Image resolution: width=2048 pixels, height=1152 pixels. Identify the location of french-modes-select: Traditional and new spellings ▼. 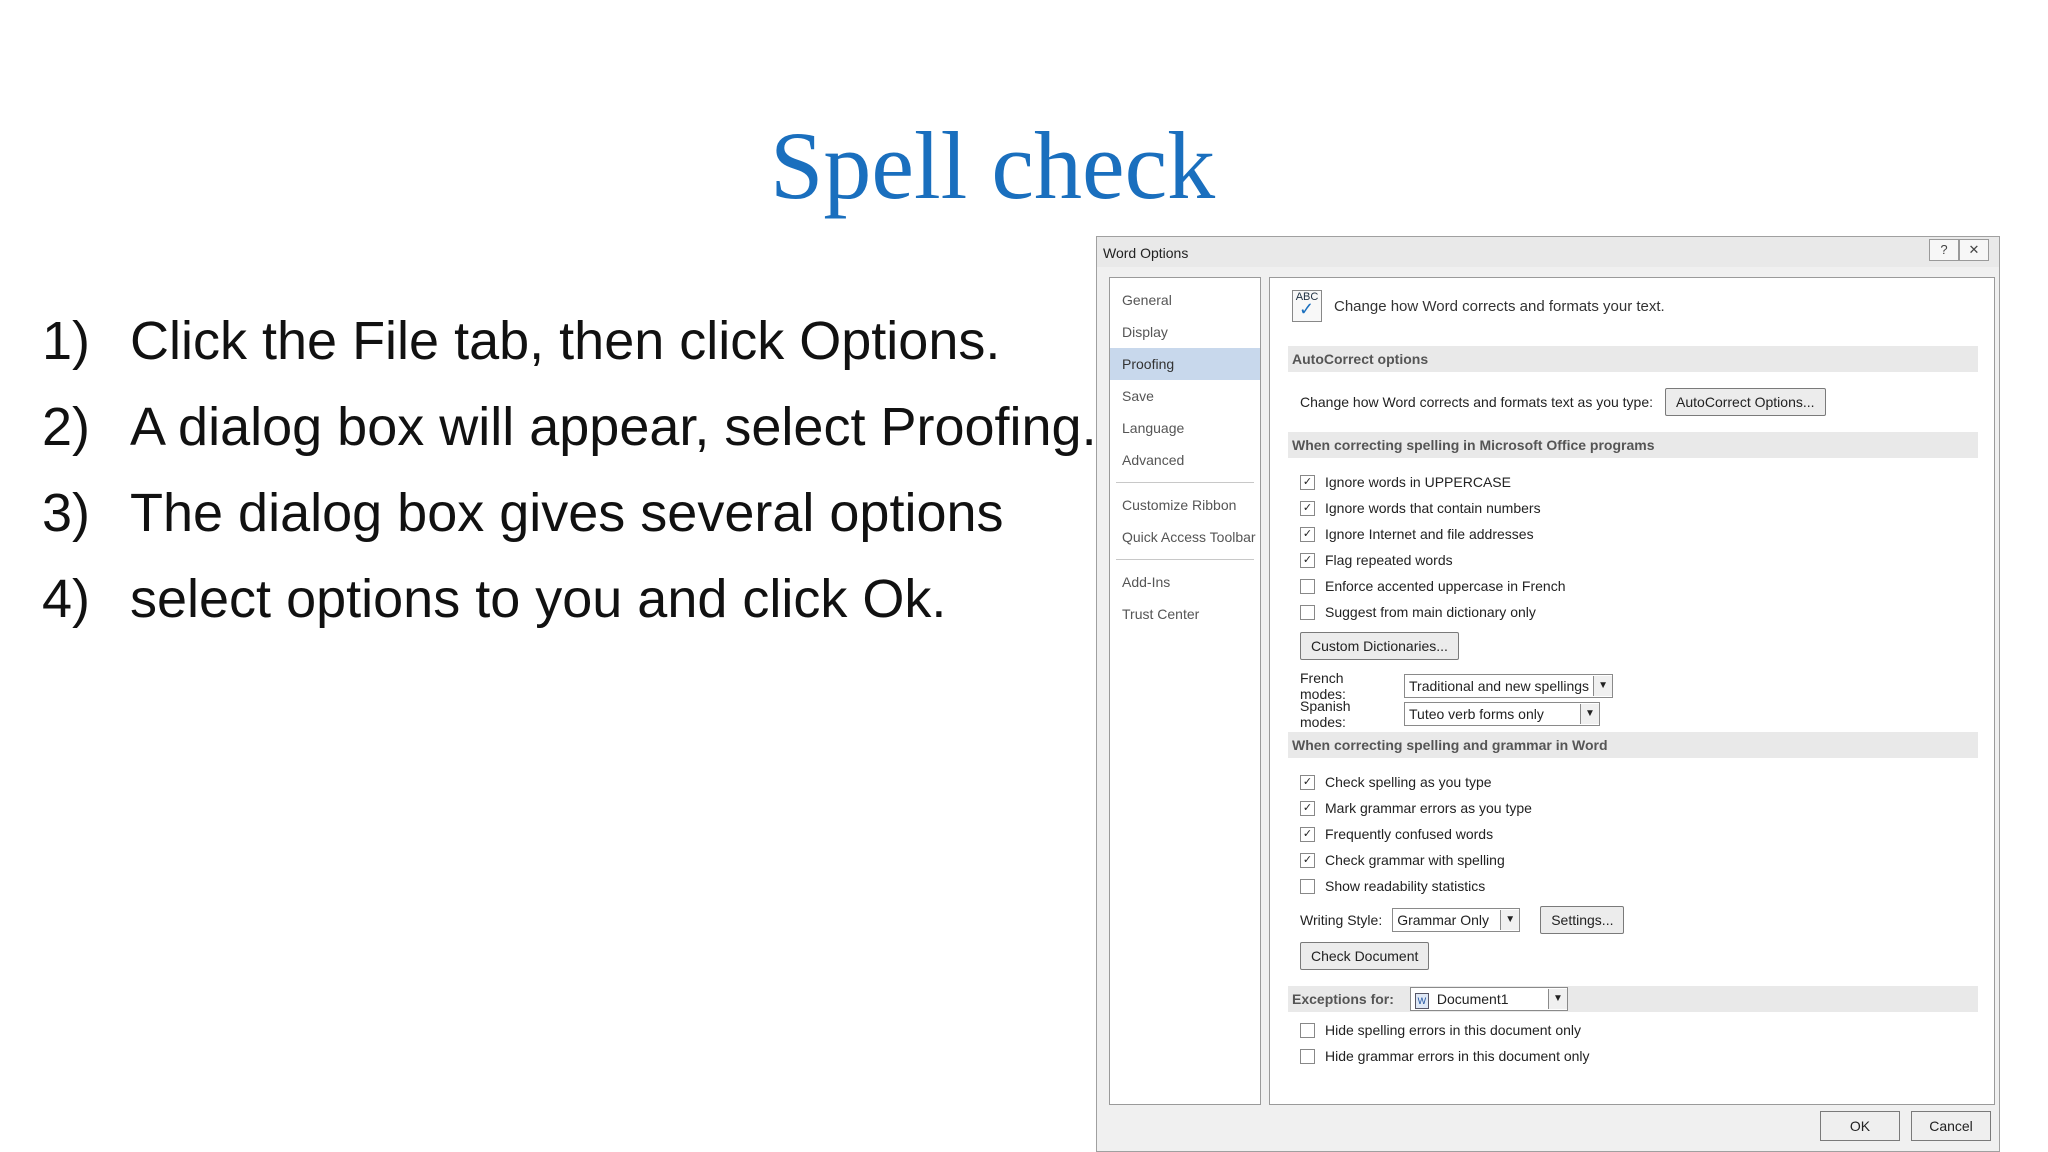
(1509, 686).